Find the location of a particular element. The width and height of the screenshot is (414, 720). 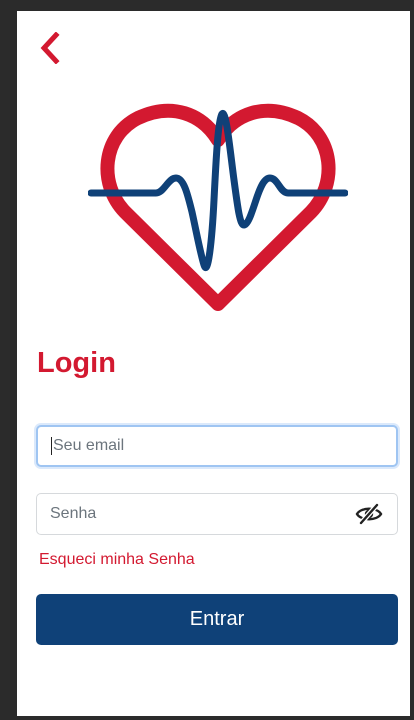

chevron-left-icon is located at coordinates (50, 48).